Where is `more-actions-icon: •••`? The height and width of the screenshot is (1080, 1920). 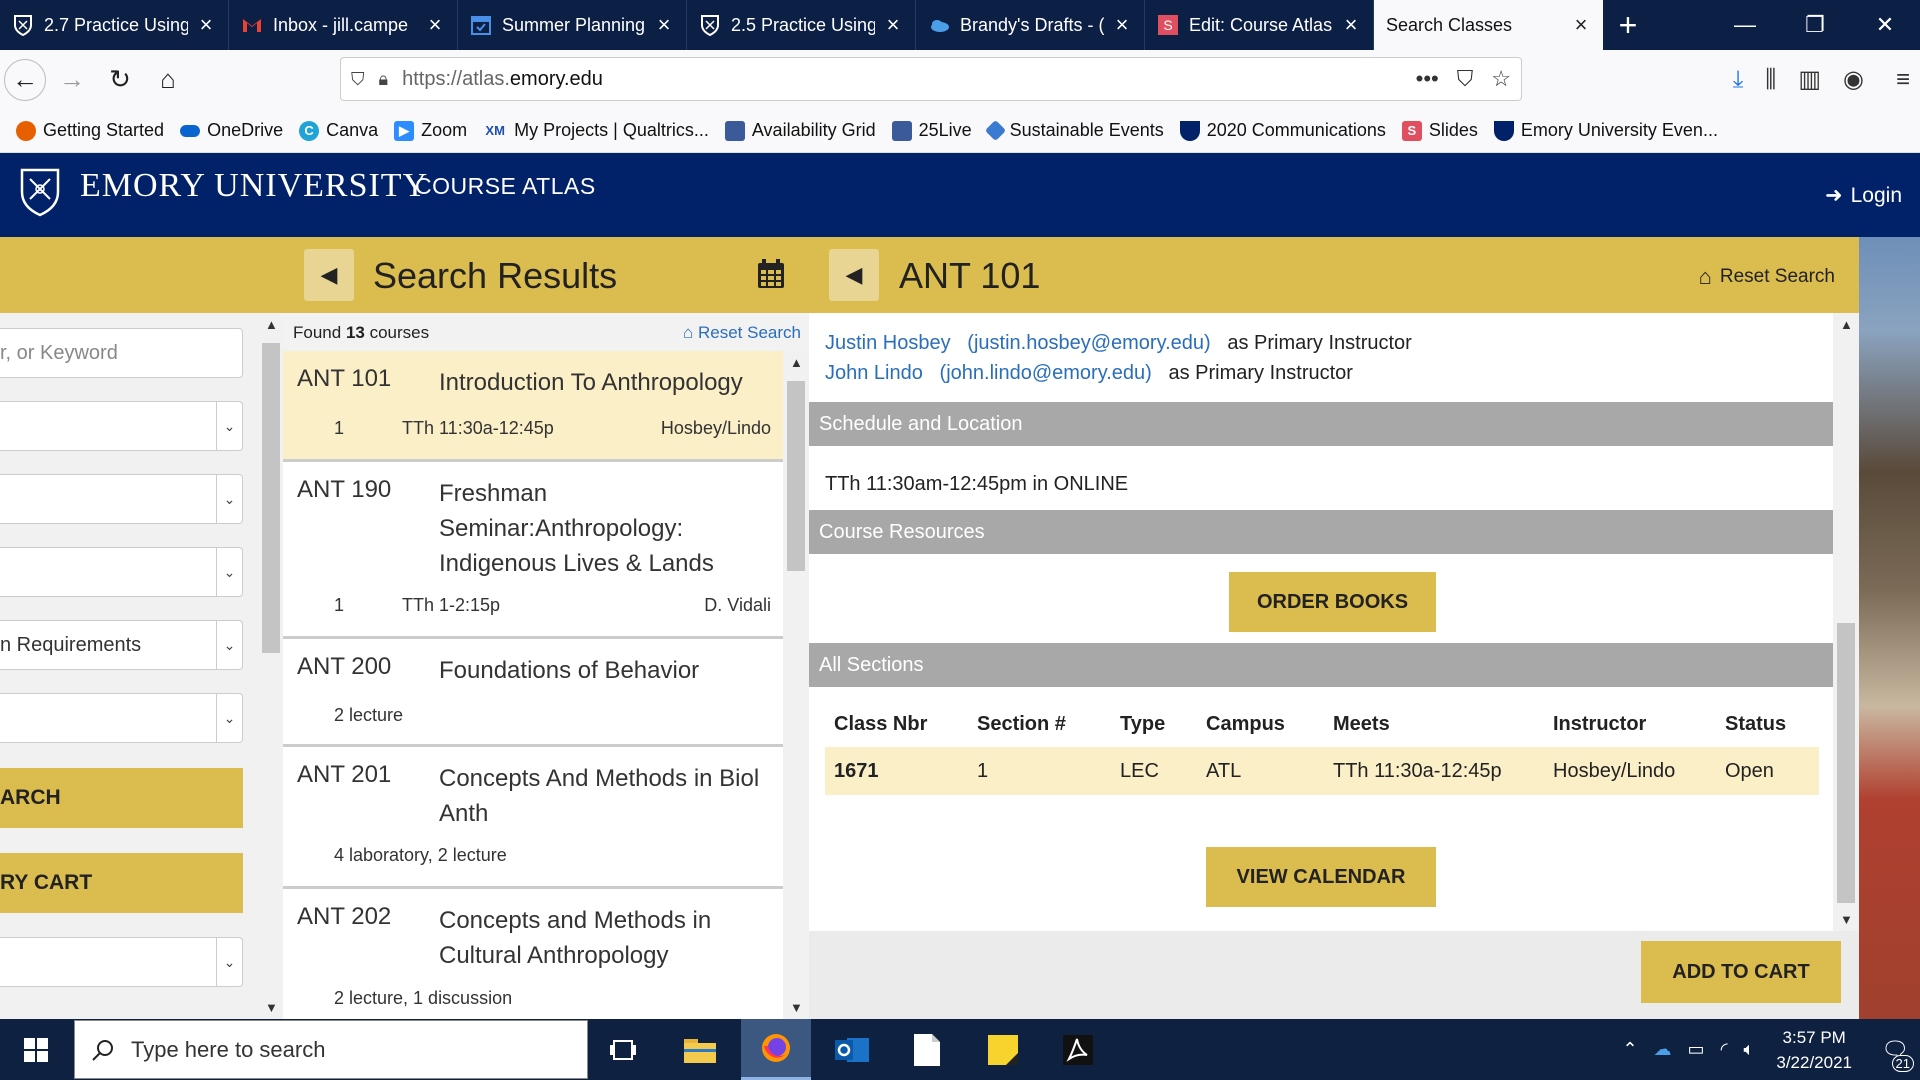 more-actions-icon: ••• is located at coordinates (1427, 79).